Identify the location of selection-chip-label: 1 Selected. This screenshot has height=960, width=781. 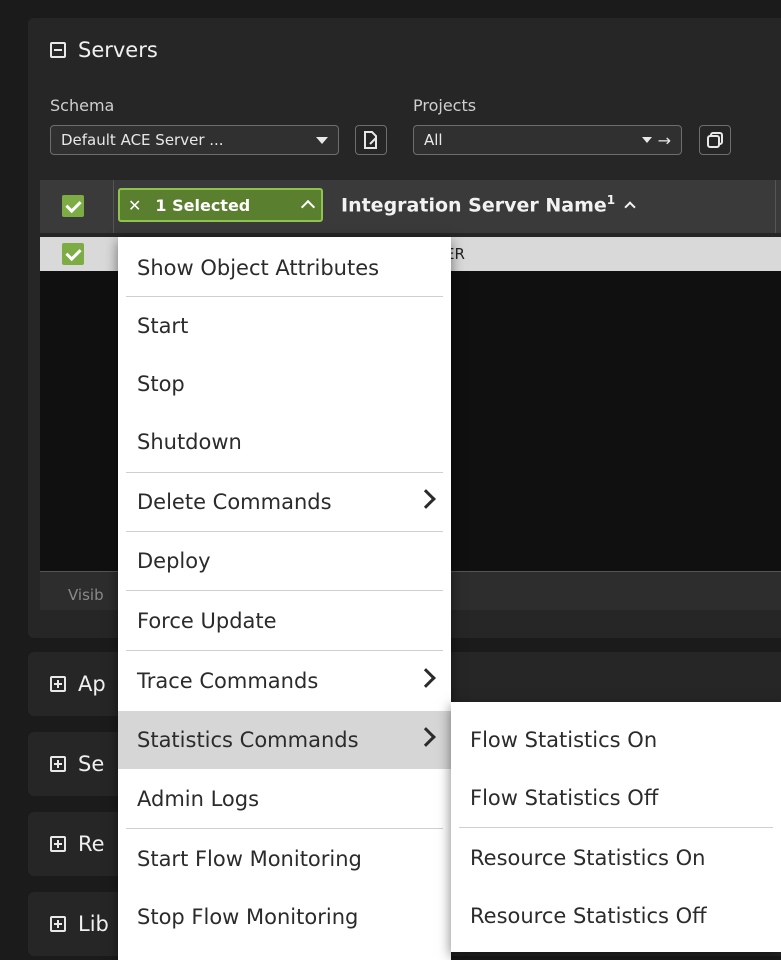
(203, 205).